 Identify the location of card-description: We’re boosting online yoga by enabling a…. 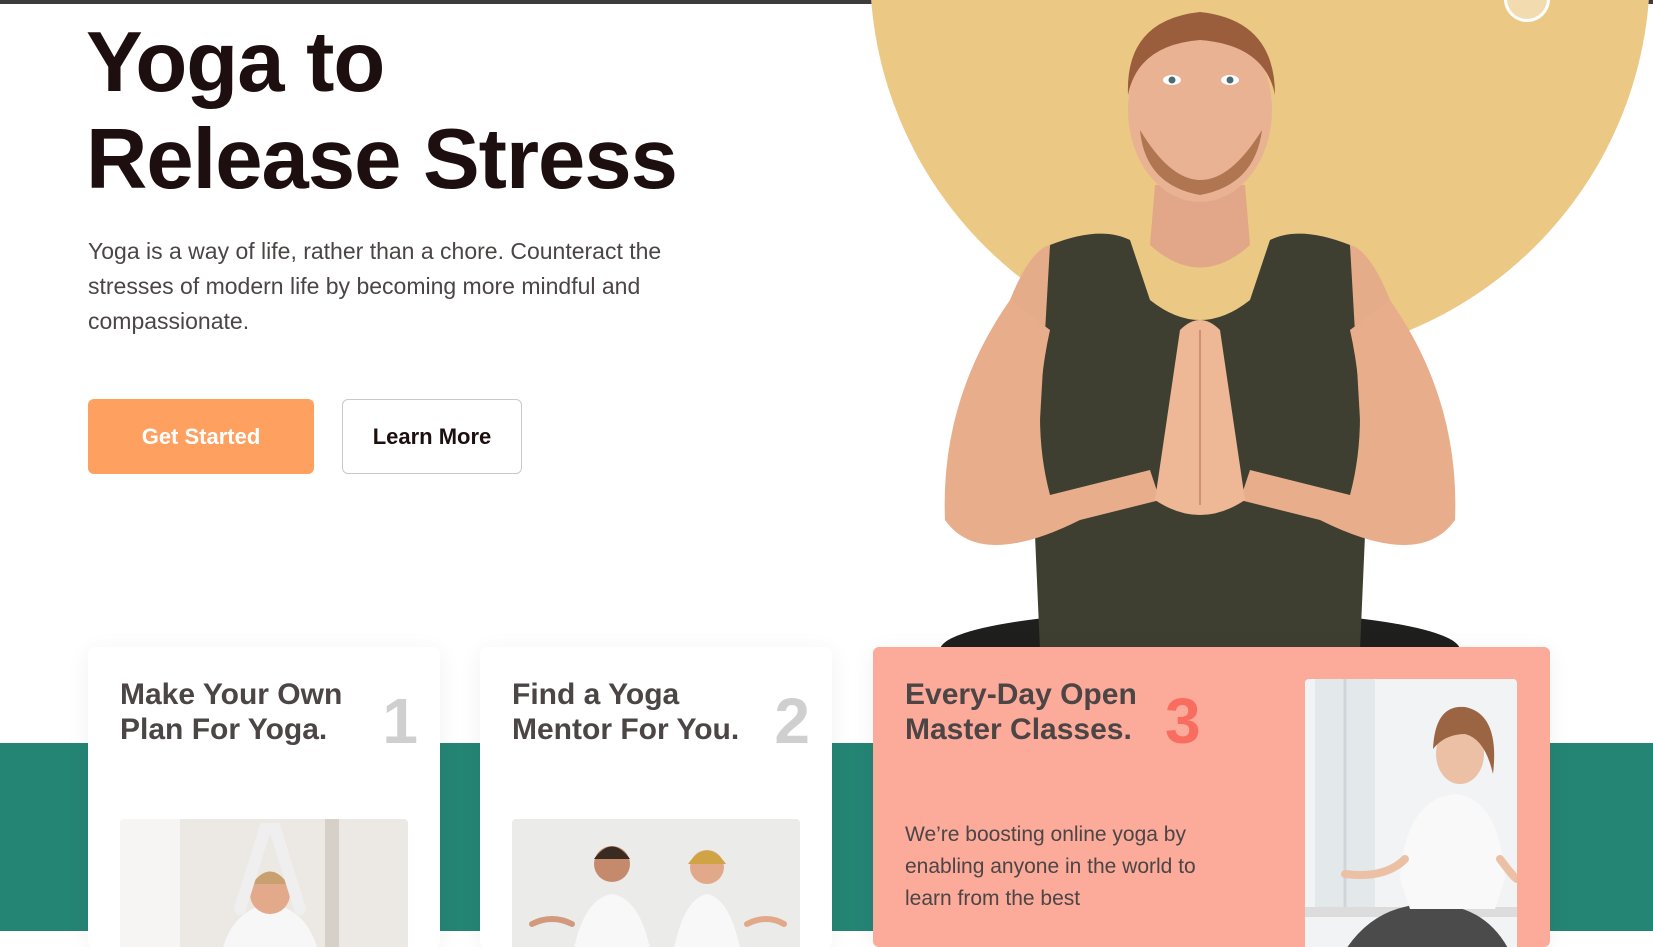
(1050, 866).